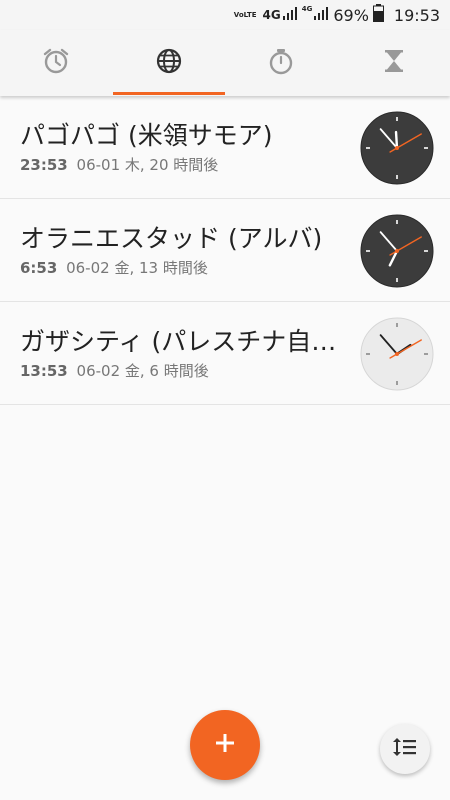  I want to click on sort-button, so click(405, 749).